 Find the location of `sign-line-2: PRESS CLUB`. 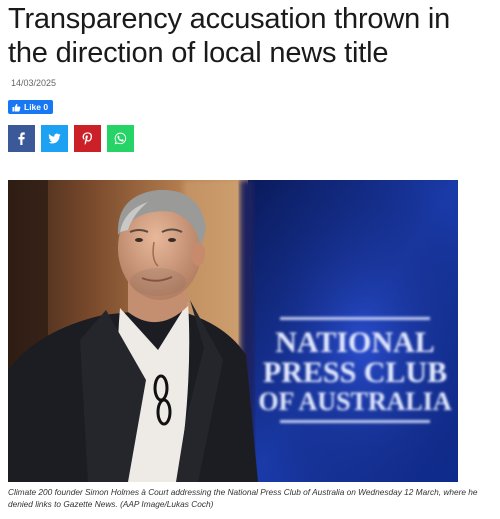

sign-line-2: PRESS CLUB is located at coordinates (355, 372).